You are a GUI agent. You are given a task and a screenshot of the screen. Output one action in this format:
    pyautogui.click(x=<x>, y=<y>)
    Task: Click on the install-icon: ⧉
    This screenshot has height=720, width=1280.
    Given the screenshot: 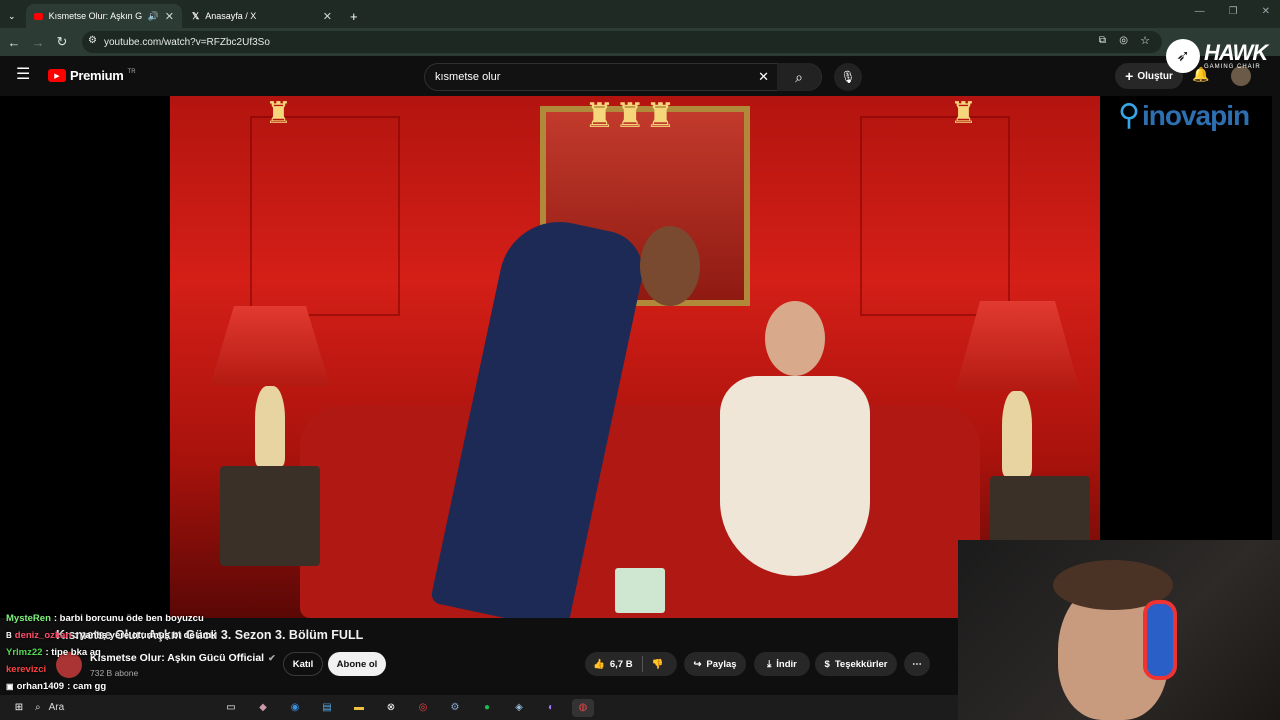 What is the action you would take?
    pyautogui.click(x=1102, y=40)
    